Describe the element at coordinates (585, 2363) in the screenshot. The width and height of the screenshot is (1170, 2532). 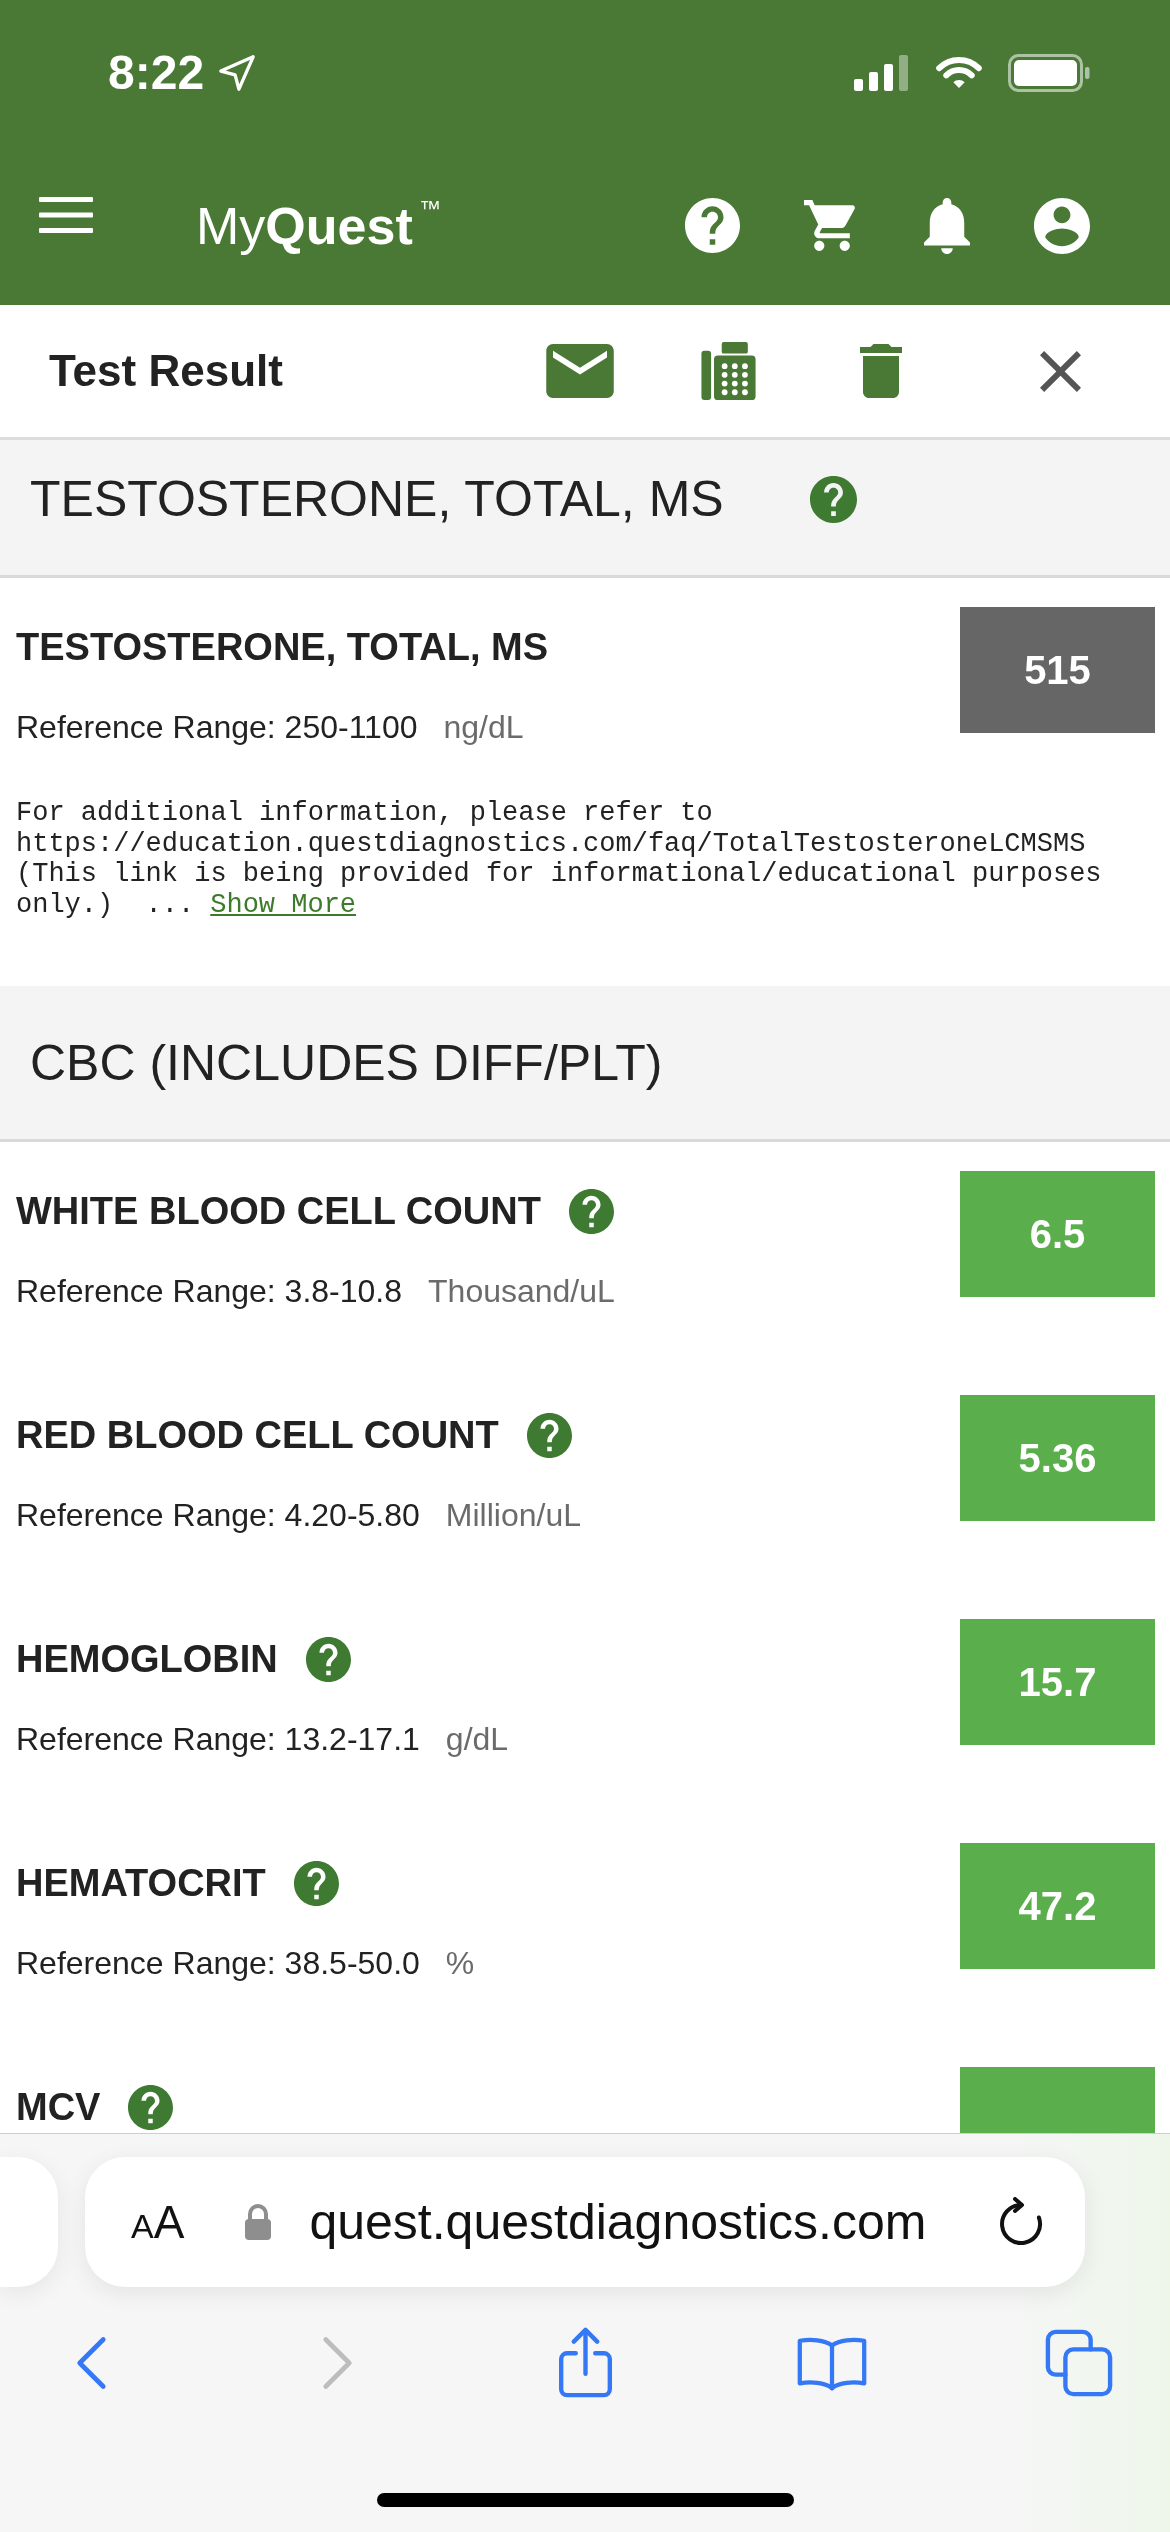
I see `share-icon` at that location.